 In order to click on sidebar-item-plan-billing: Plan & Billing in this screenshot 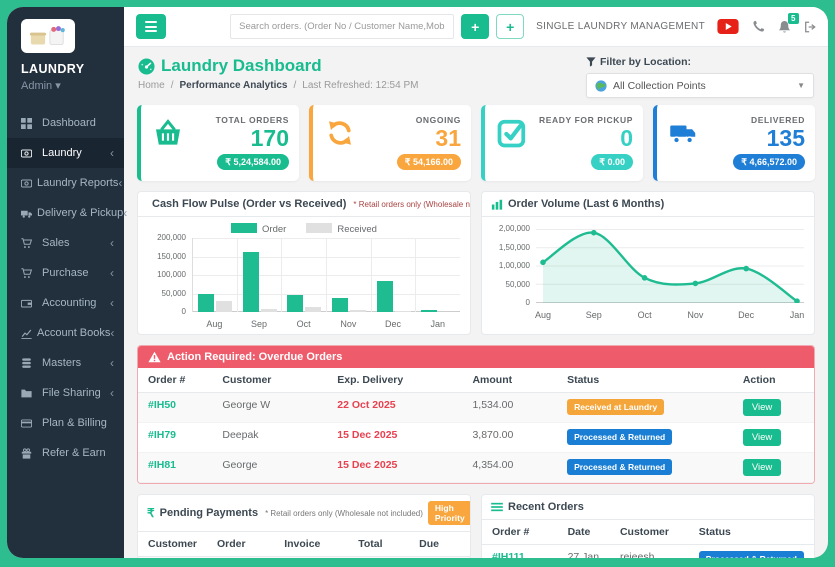, I will do `click(65, 423)`.